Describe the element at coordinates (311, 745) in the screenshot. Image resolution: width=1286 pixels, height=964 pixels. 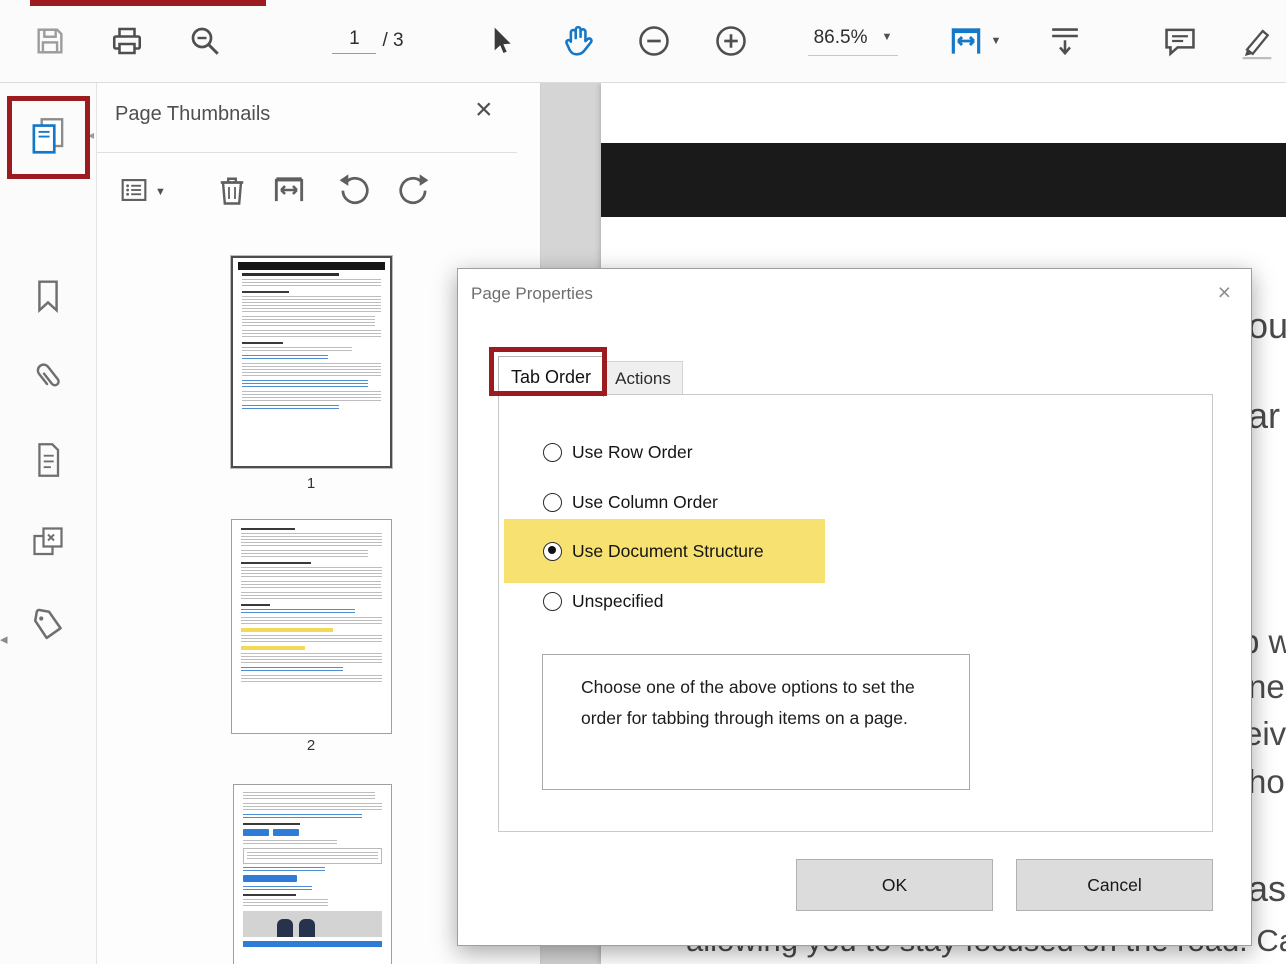
I see `page-thumbnail-2-label: 2` at that location.